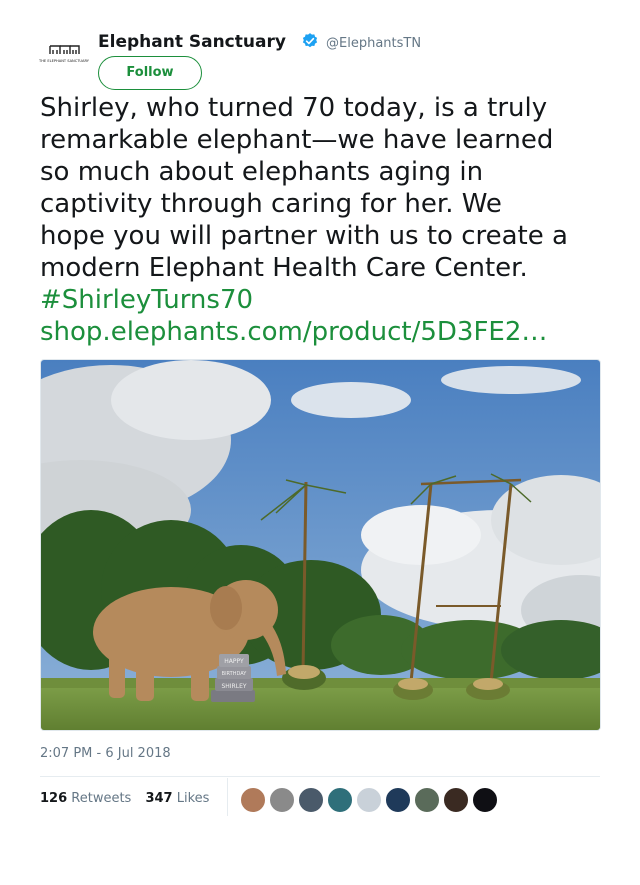  What do you see at coordinates (271, 204) in the screenshot?
I see `tweet-line: captivity through caring for her. We` at bounding box center [271, 204].